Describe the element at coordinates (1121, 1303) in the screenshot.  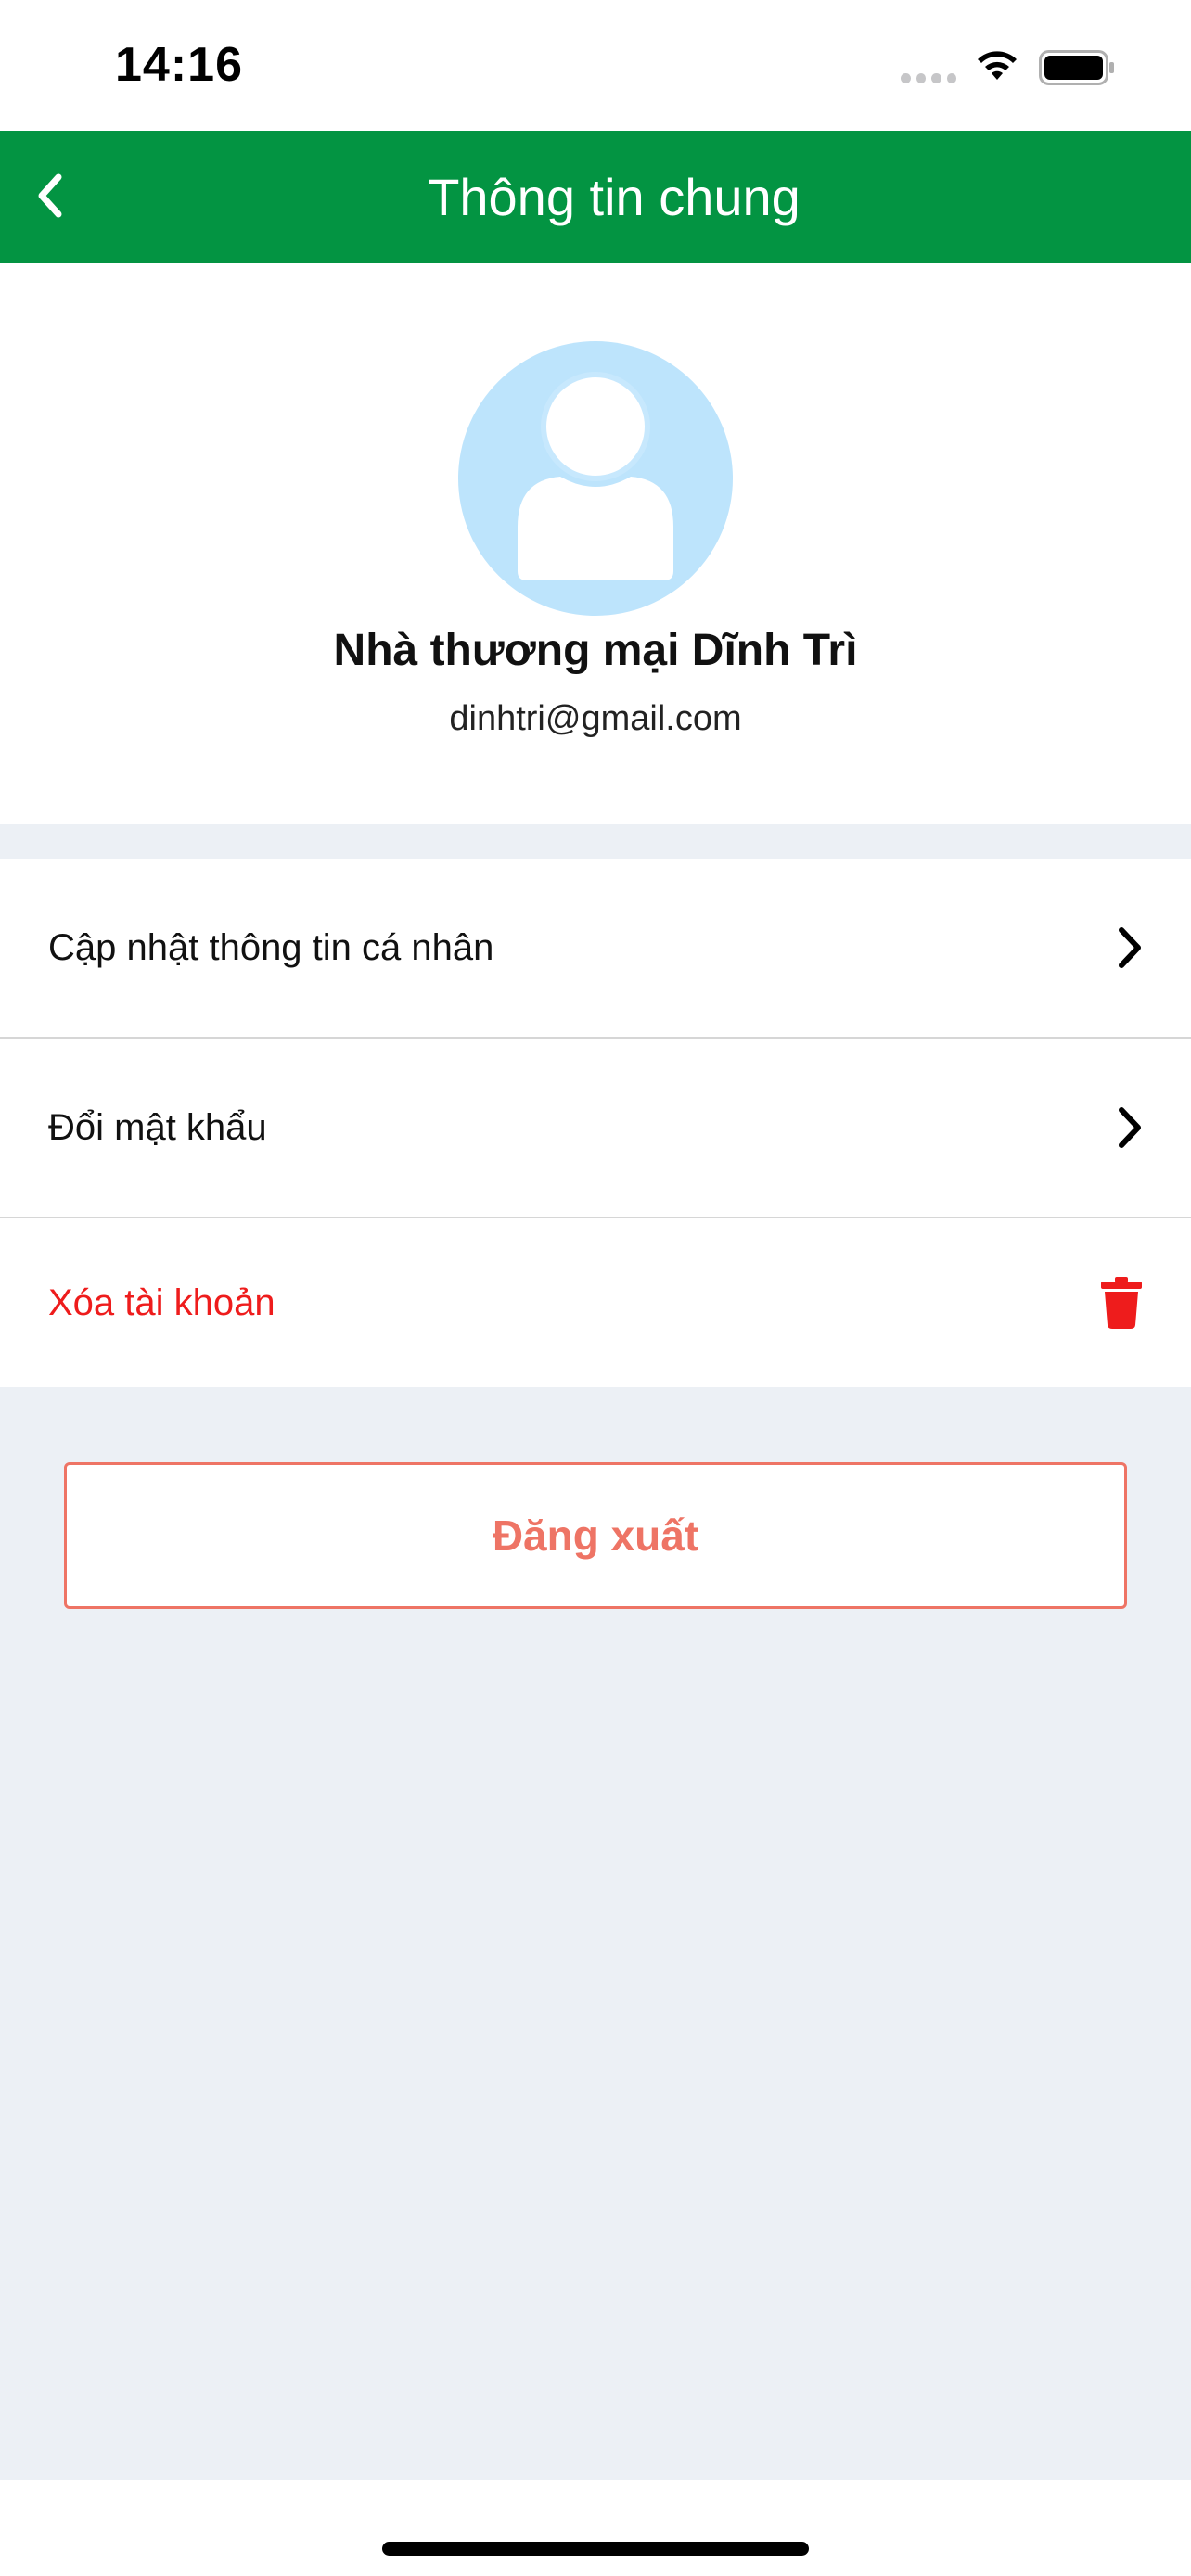
I see `trash-icon` at that location.